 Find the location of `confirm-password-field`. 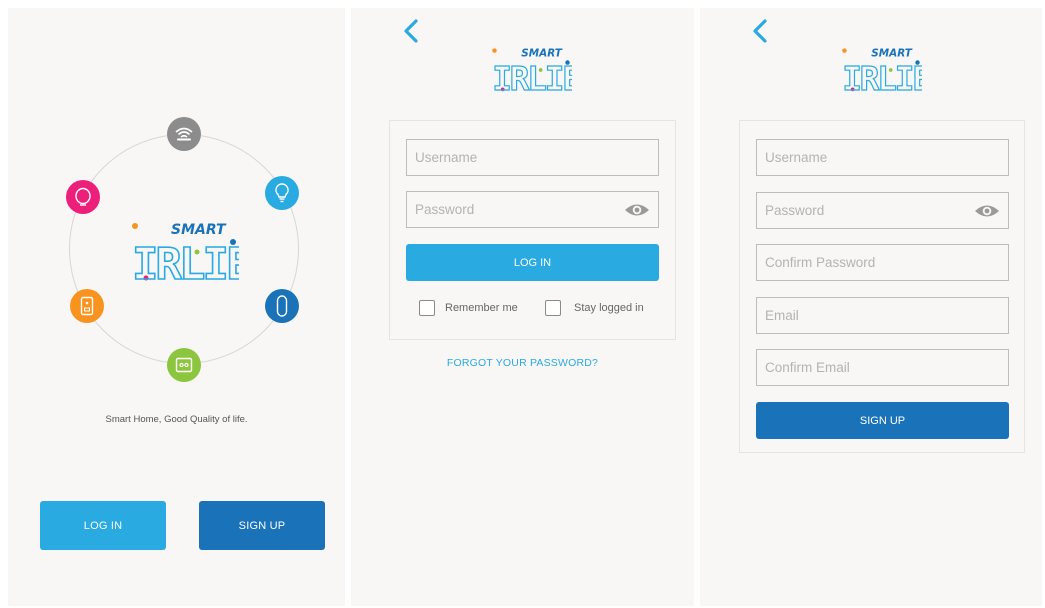

confirm-password-field is located at coordinates (882, 262).